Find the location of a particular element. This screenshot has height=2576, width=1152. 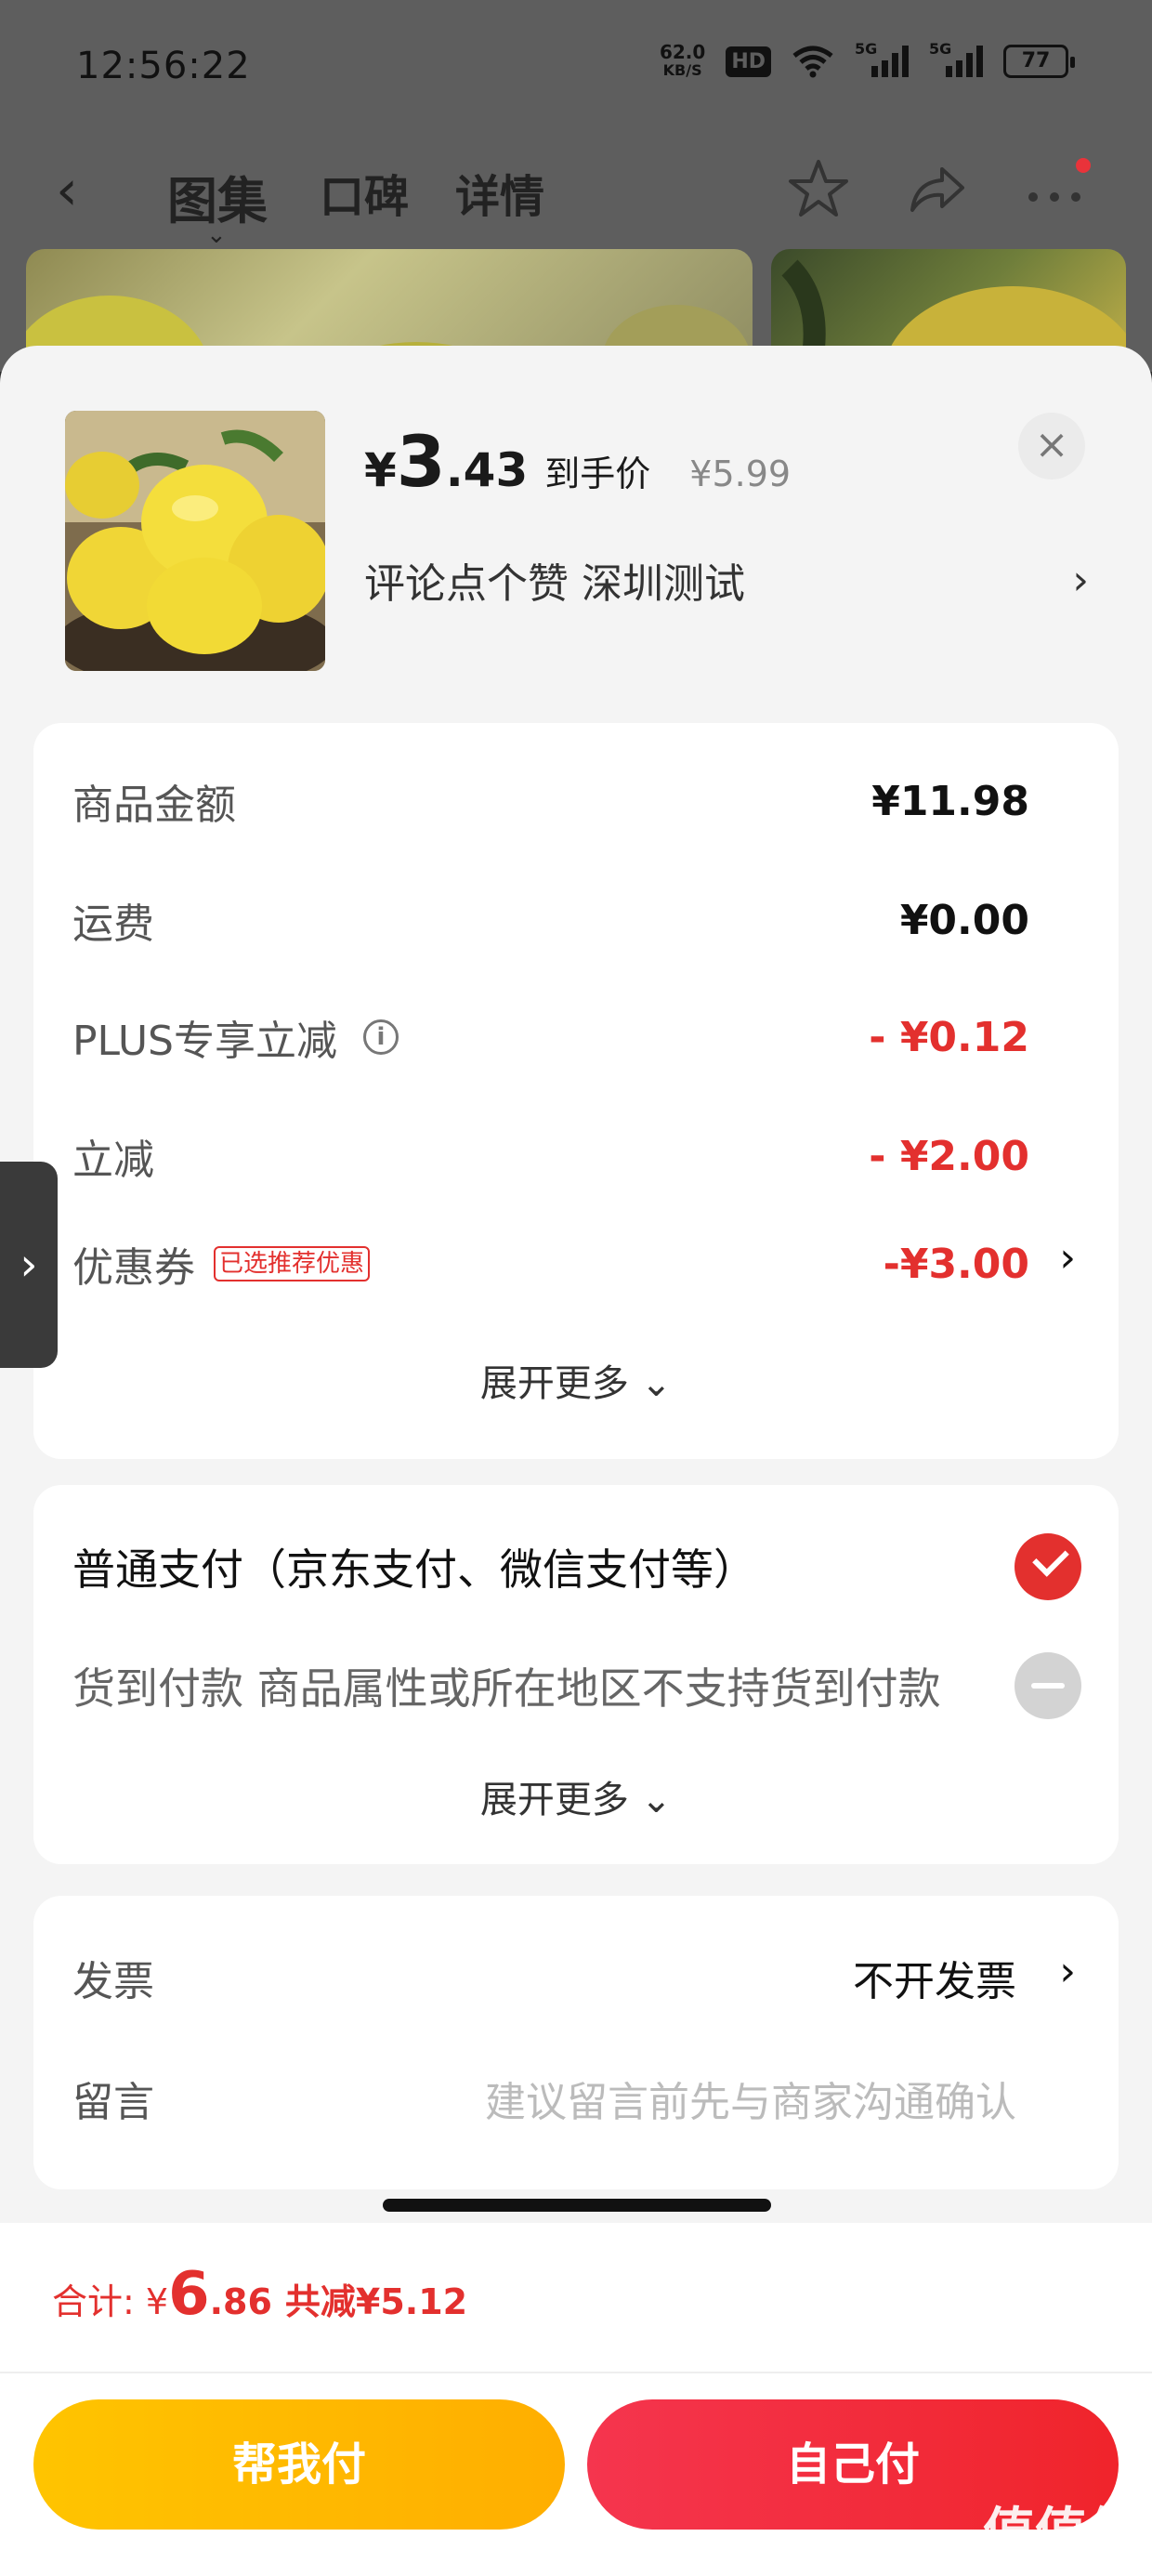

checkout-footer: 合计: ¥ 6 .86 共减¥5.12 帮我付 自己付 is located at coordinates (576, 2399).